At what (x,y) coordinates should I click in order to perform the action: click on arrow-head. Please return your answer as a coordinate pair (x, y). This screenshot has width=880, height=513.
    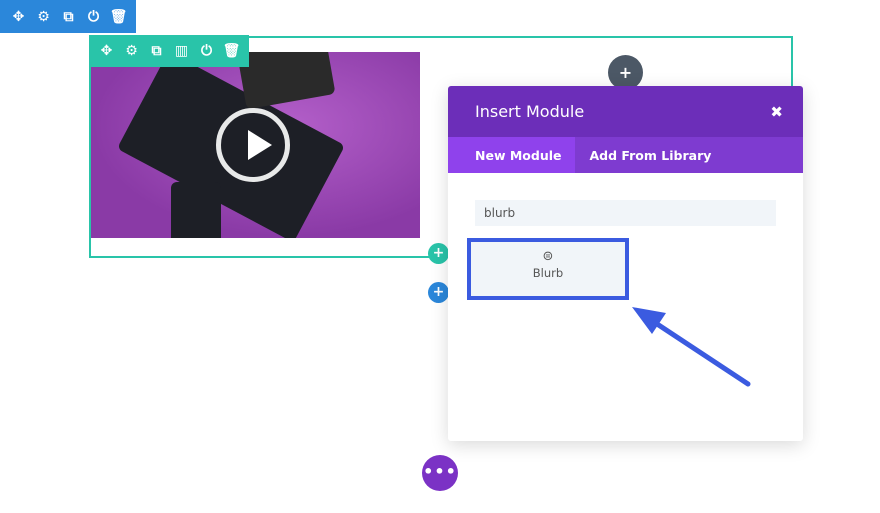
    Looking at the image, I should click on (649, 320).